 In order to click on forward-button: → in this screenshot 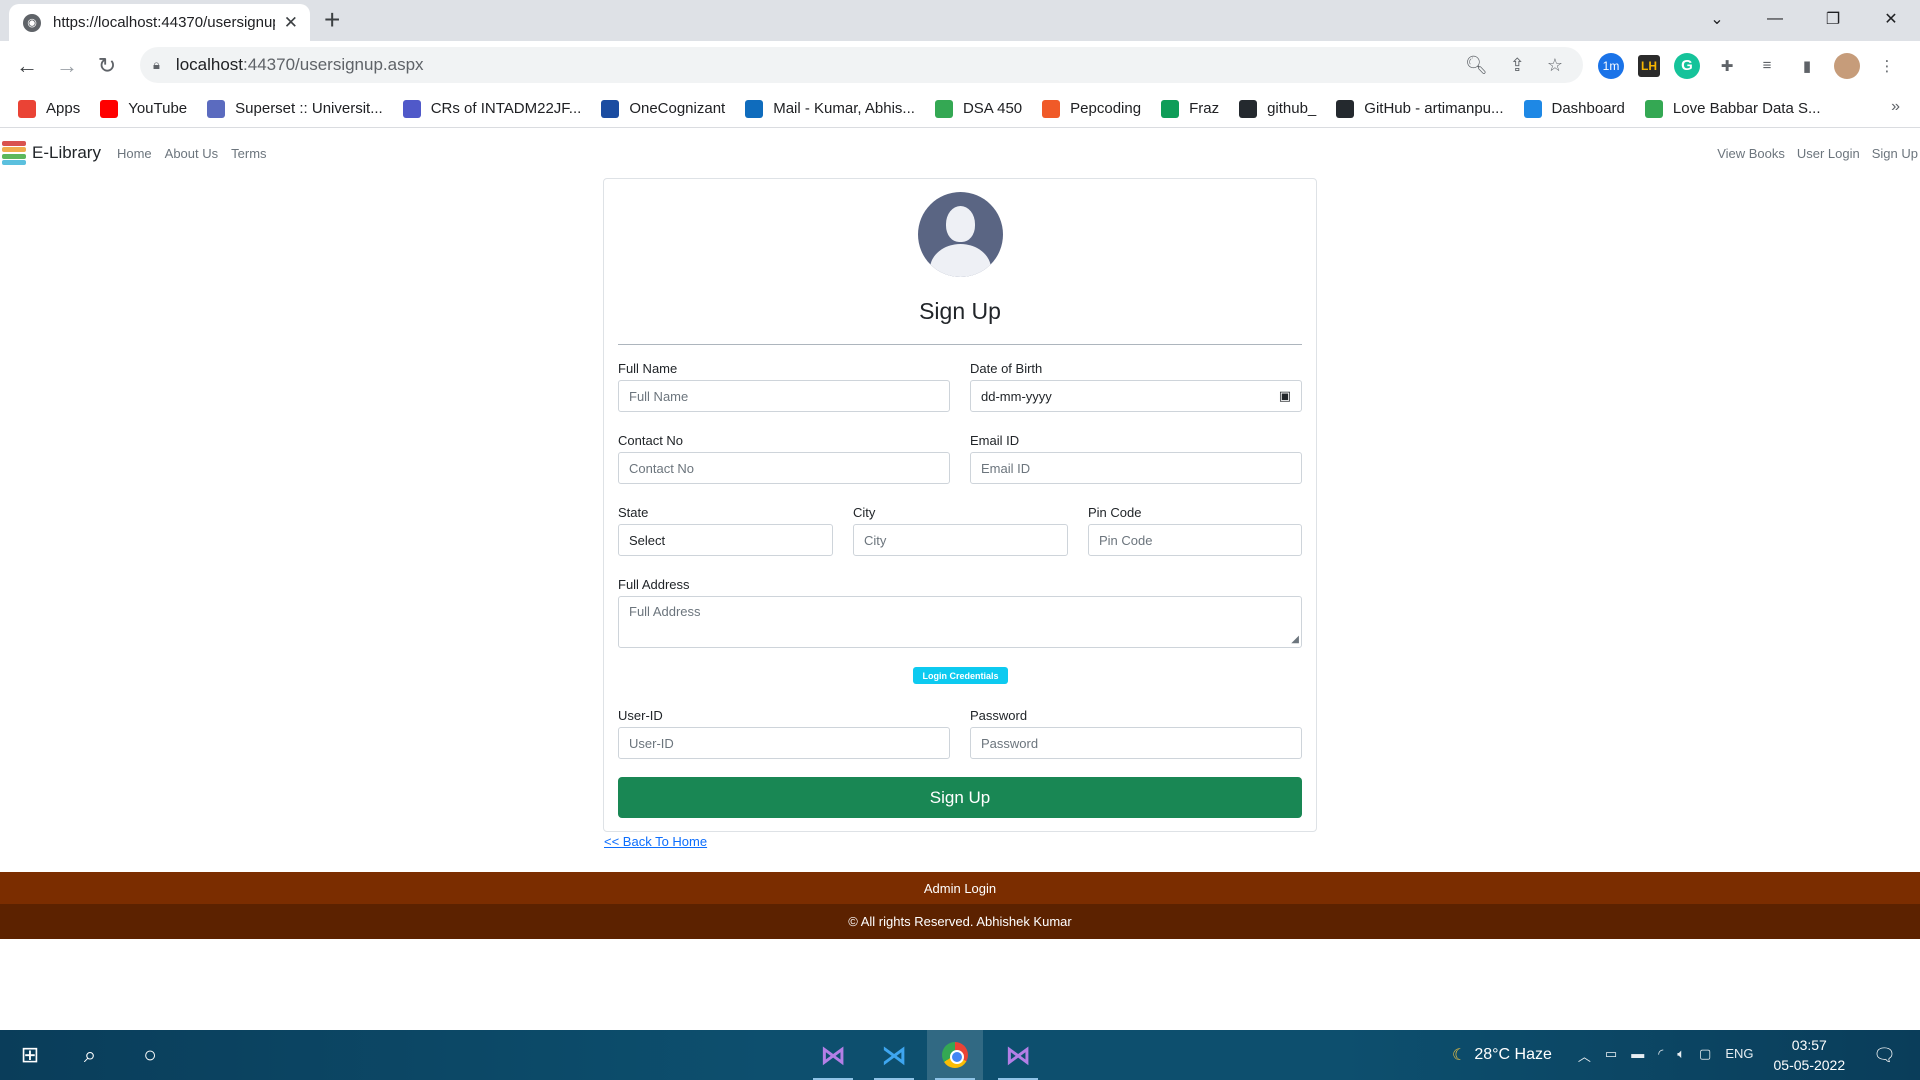, I will do `click(67, 66)`.